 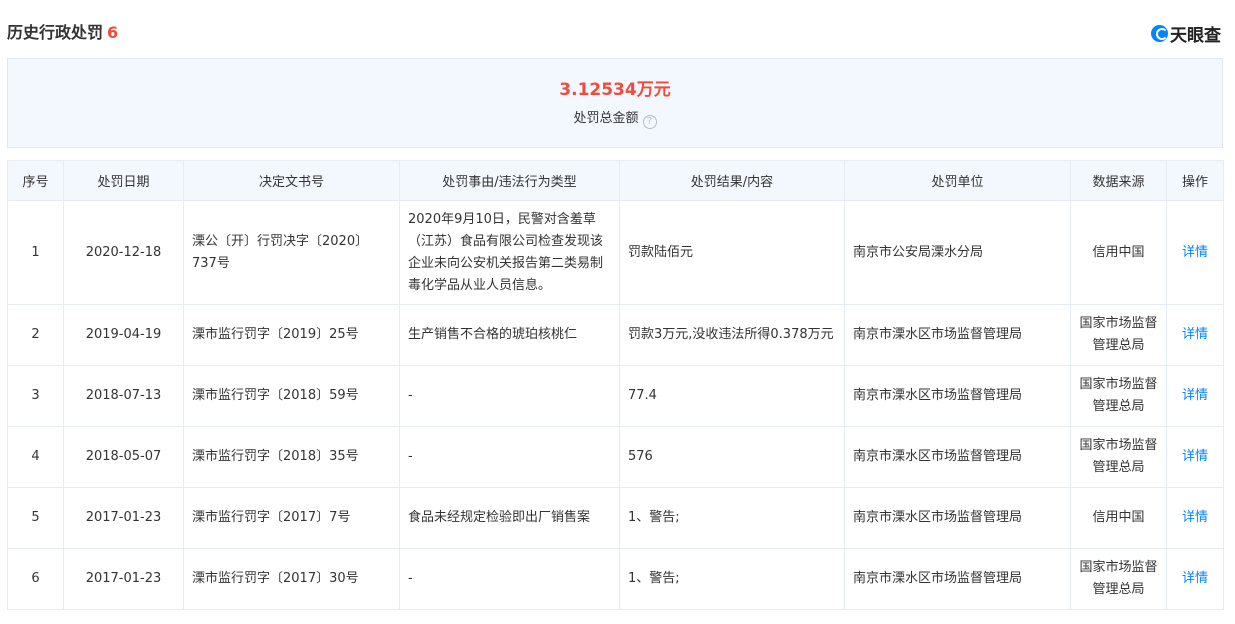 What do you see at coordinates (123, 252) in the screenshot?
I see `cell-date: 2020-12-18` at bounding box center [123, 252].